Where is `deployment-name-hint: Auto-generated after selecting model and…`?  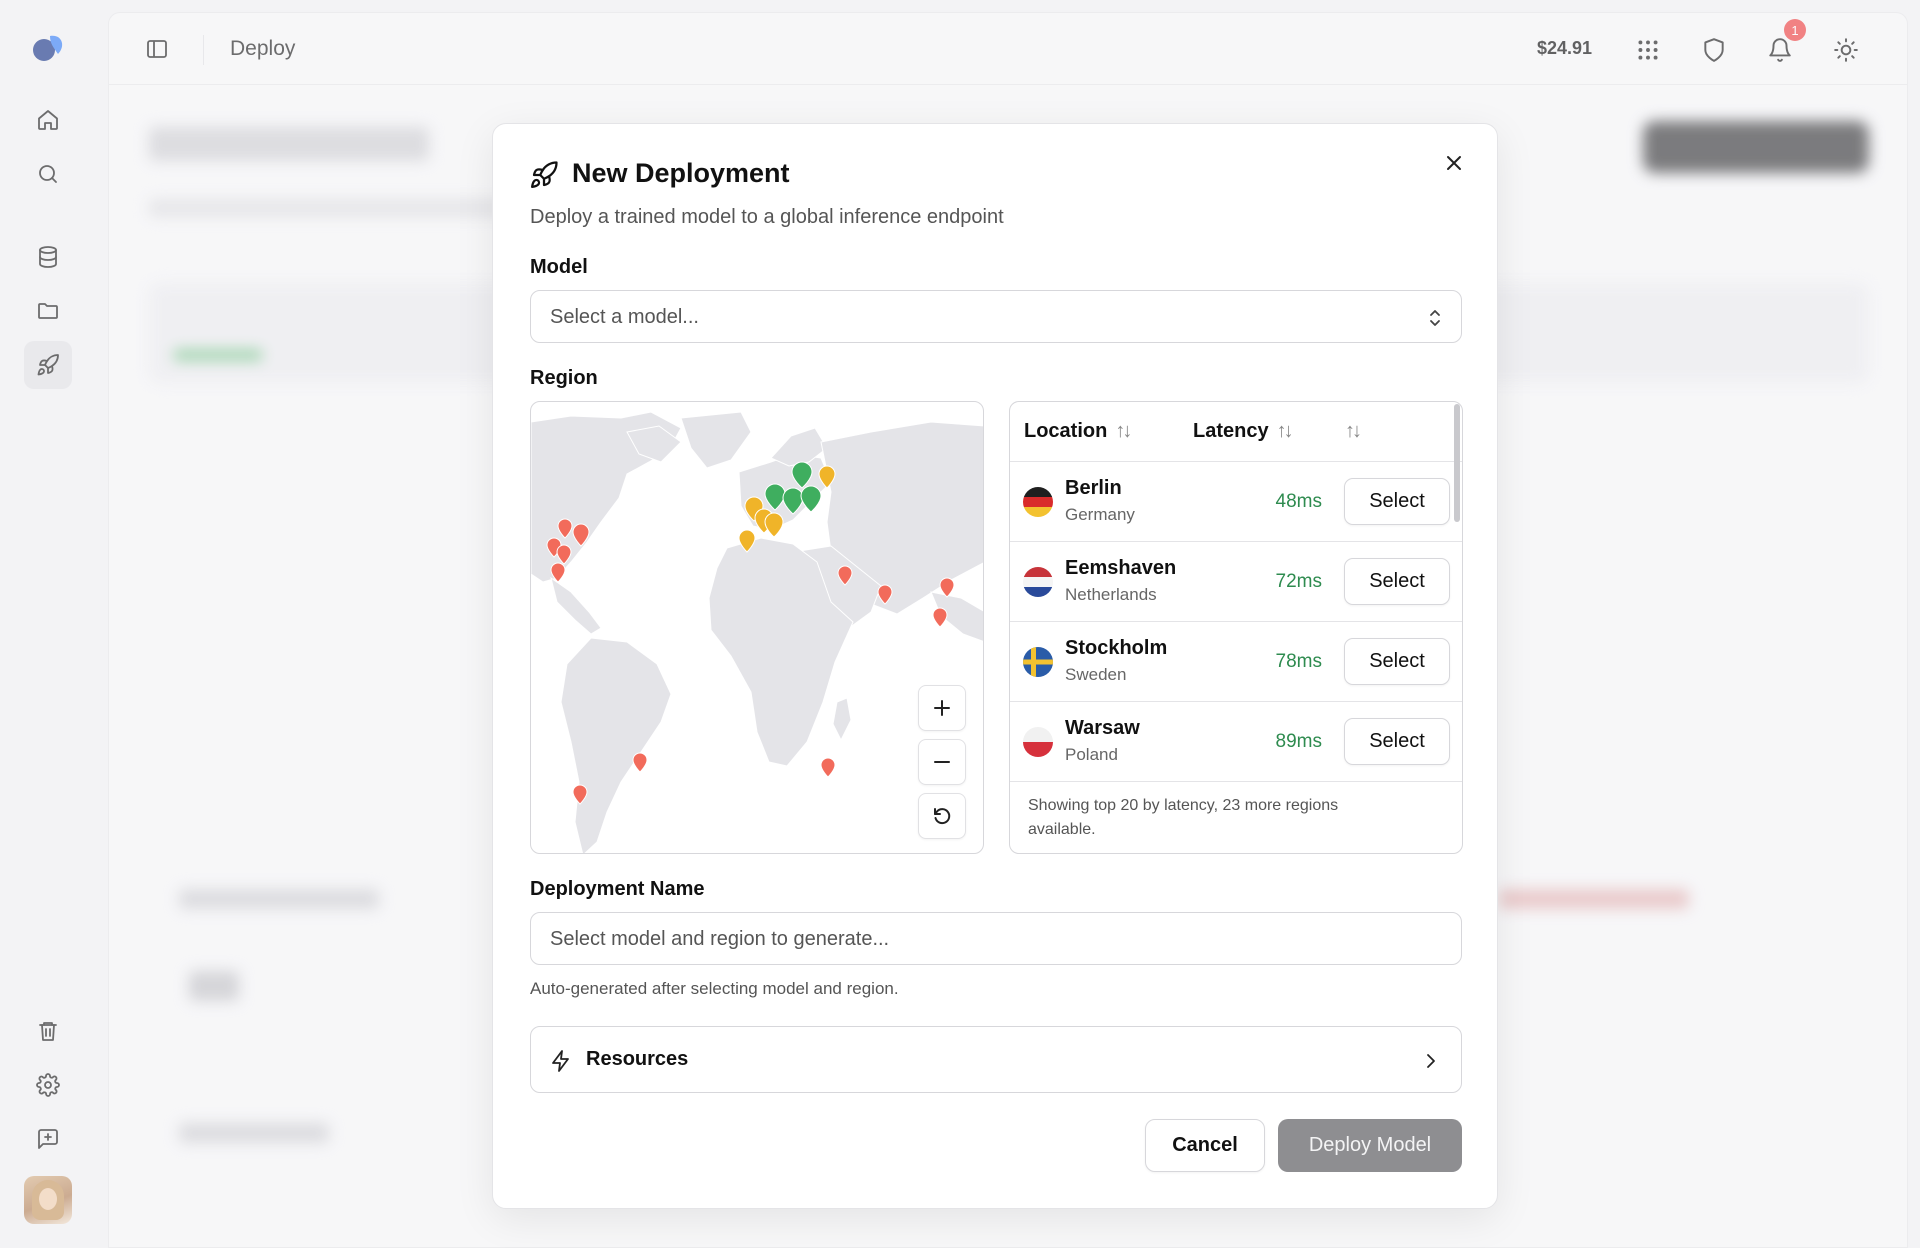 deployment-name-hint: Auto-generated after selecting model and… is located at coordinates (714, 988).